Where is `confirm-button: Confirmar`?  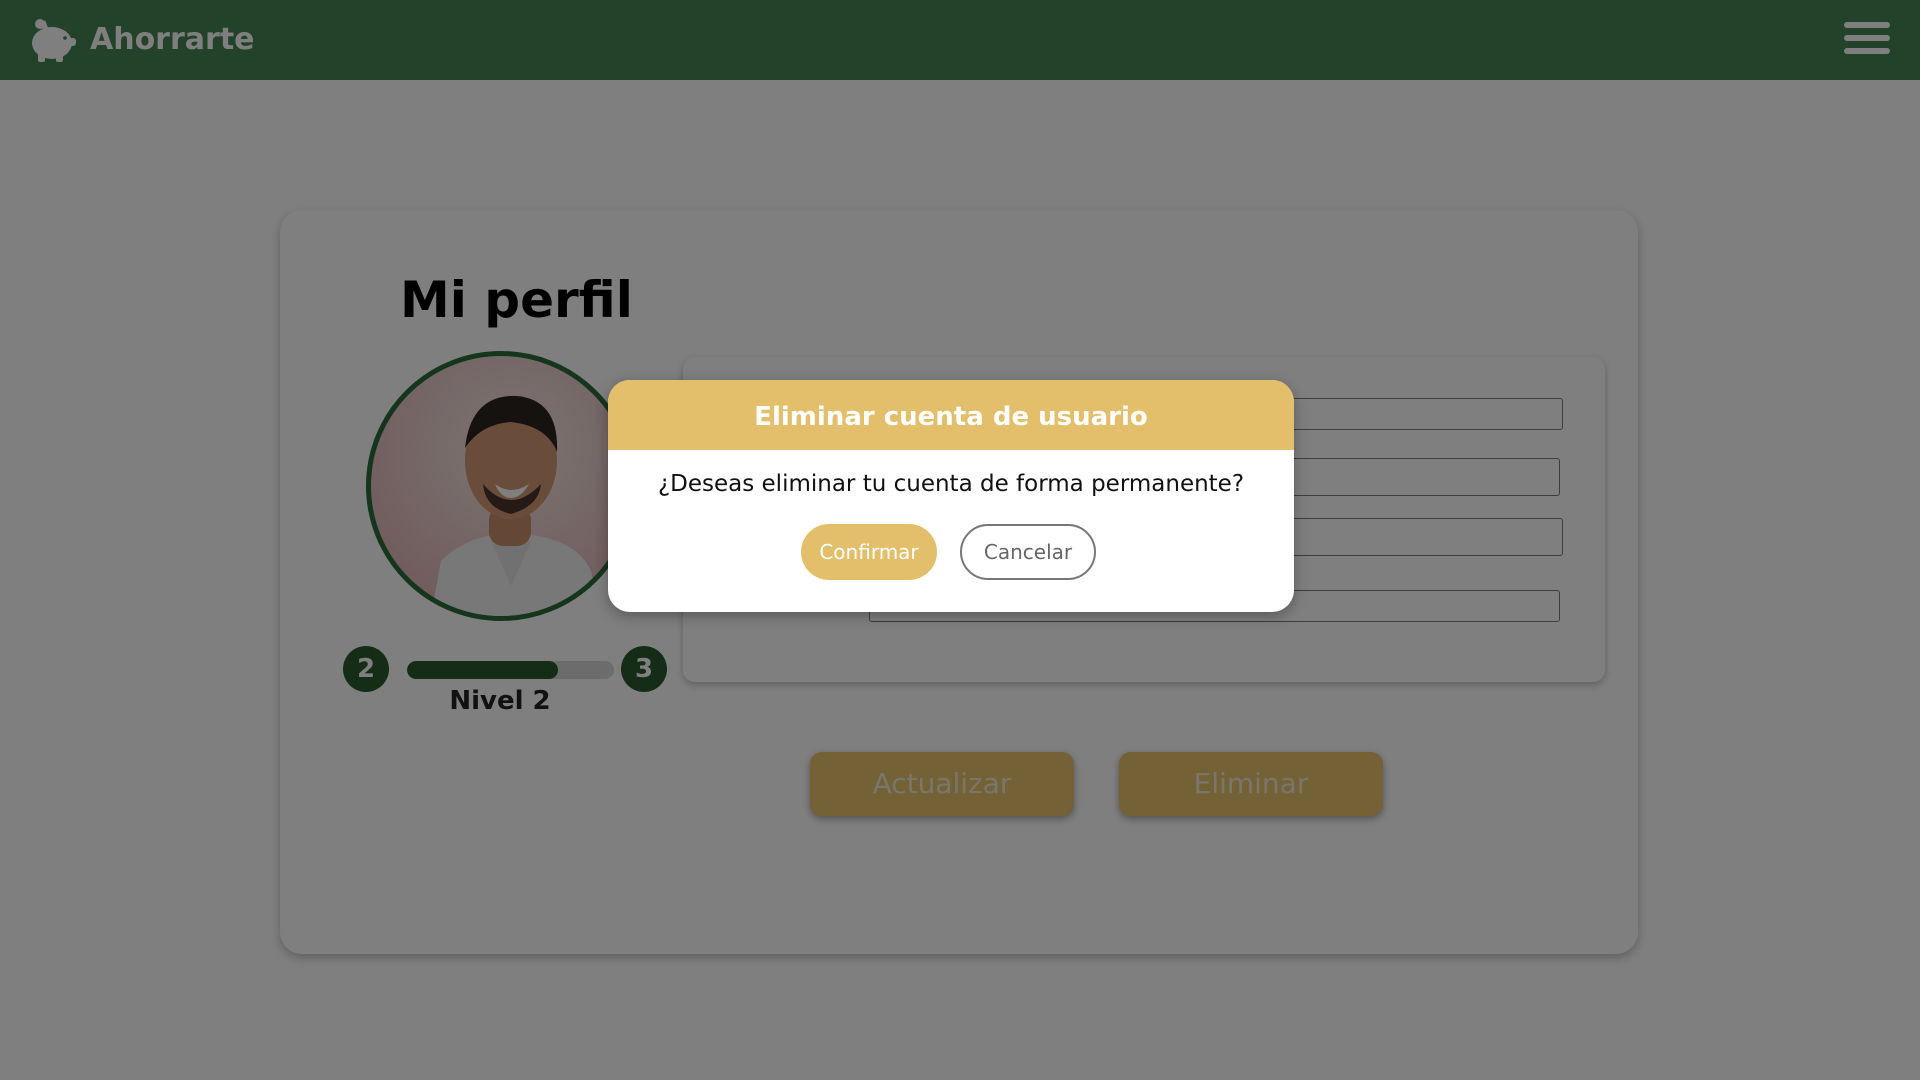
confirm-button: Confirmar is located at coordinates (869, 552).